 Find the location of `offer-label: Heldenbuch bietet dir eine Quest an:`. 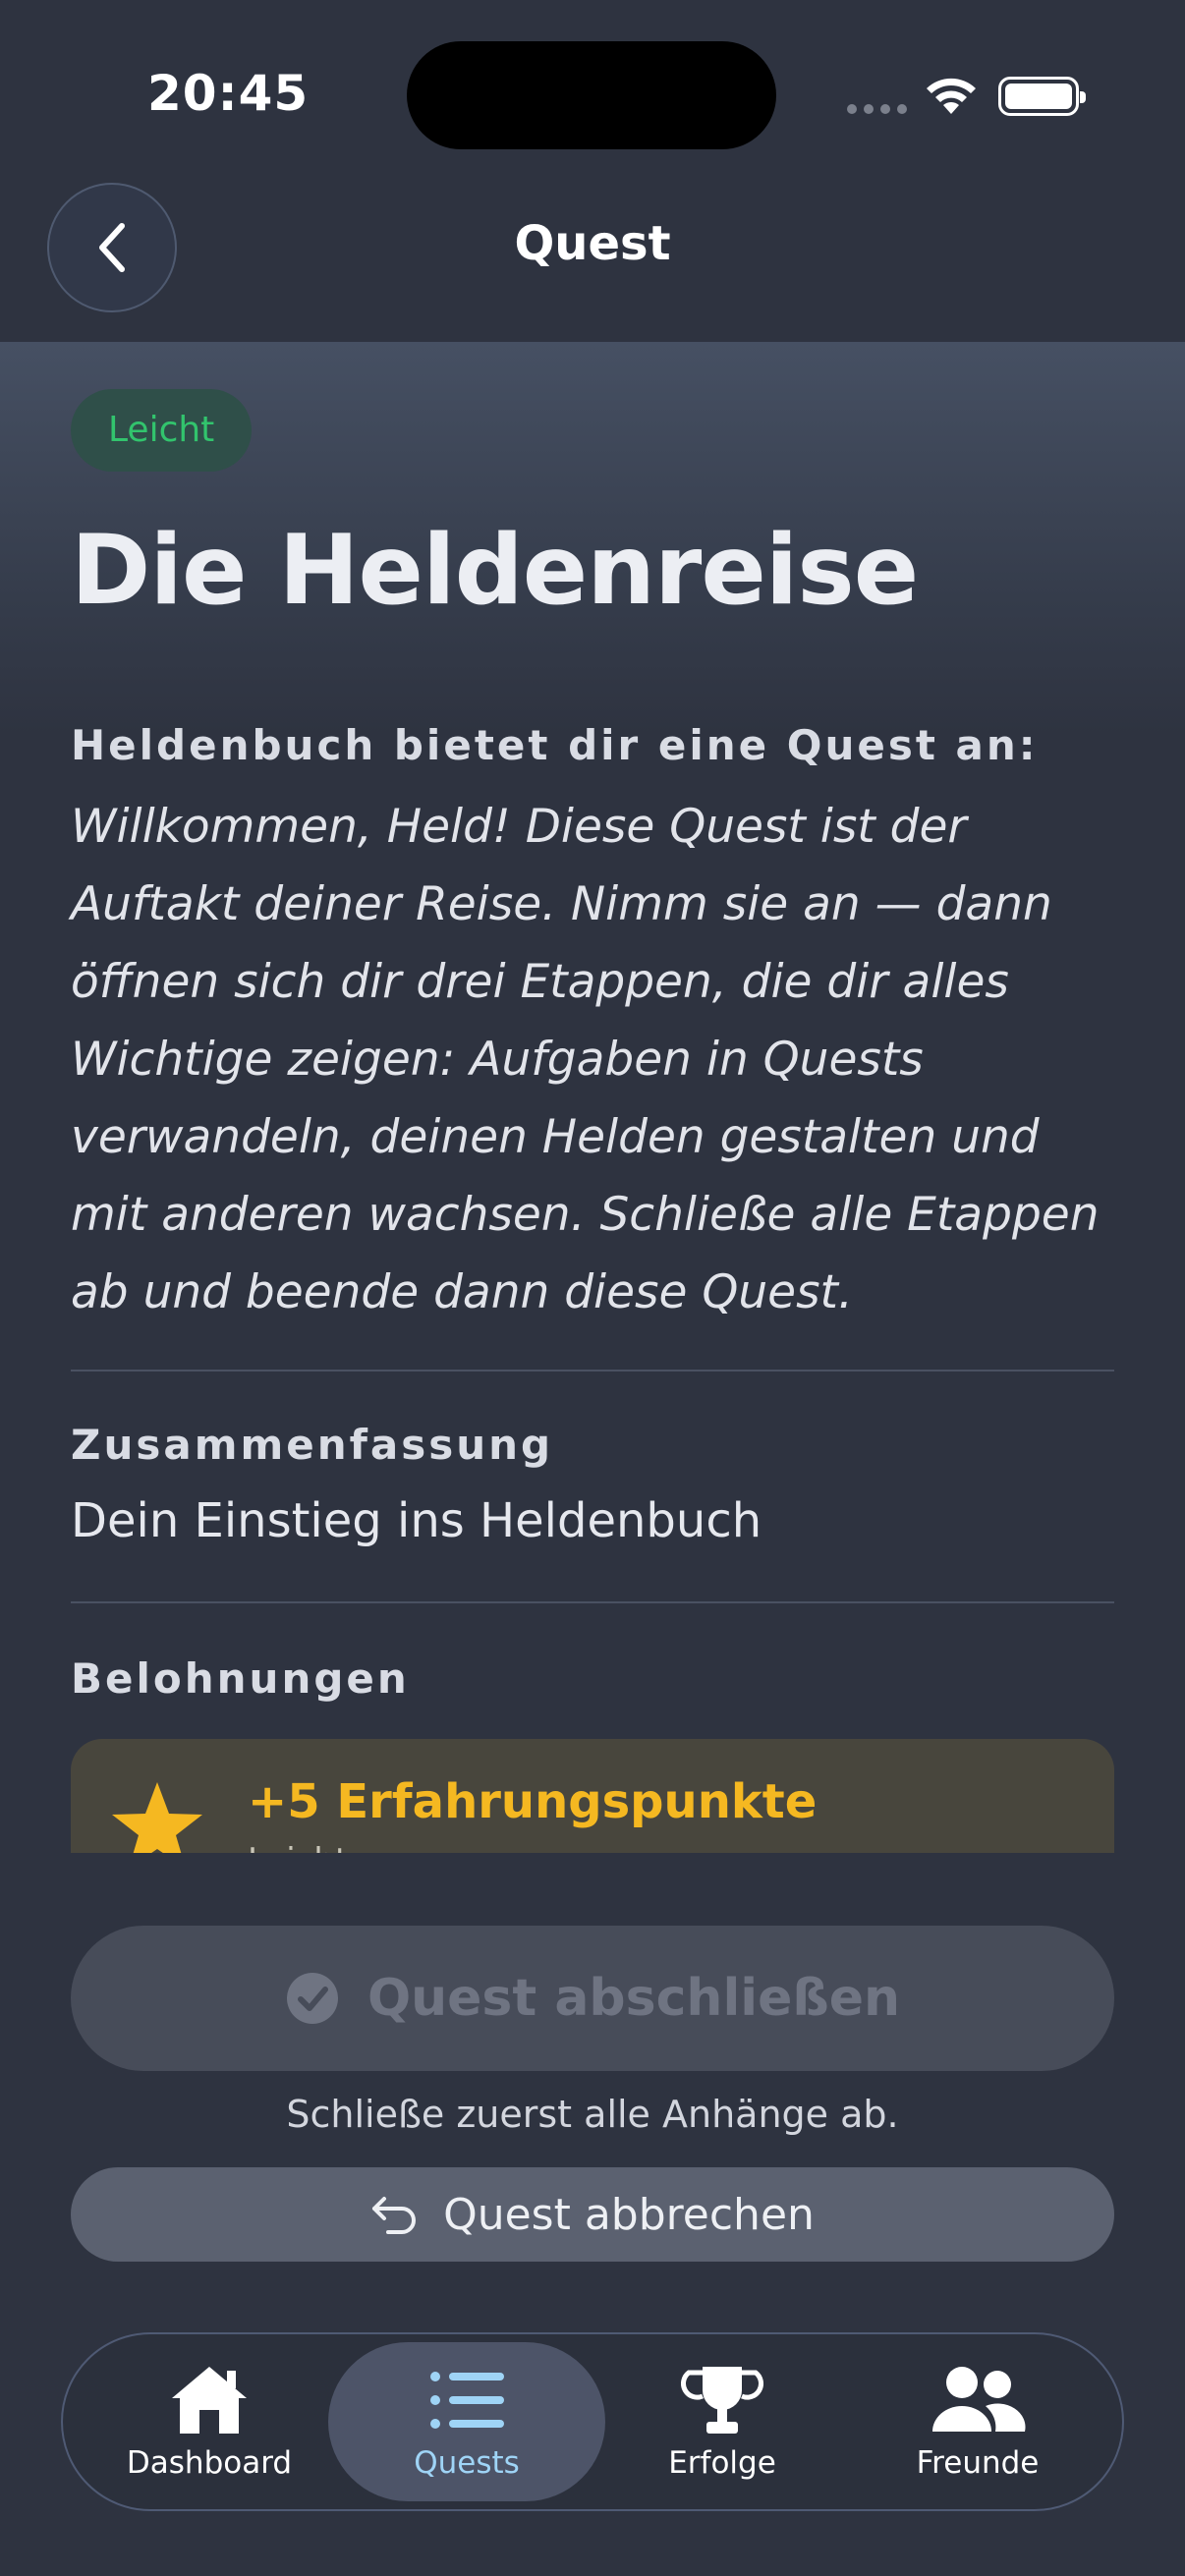

offer-label: Heldenbuch bietet dir eine Quest an: is located at coordinates (555, 745).